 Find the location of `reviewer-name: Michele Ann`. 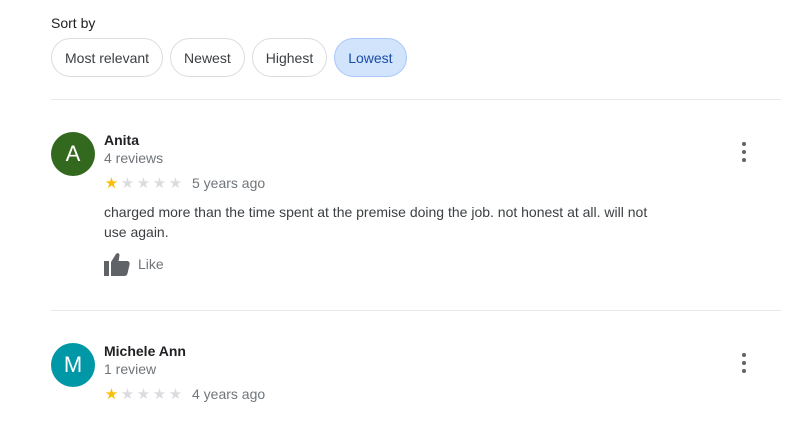

reviewer-name: Michele Ann is located at coordinates (145, 351).